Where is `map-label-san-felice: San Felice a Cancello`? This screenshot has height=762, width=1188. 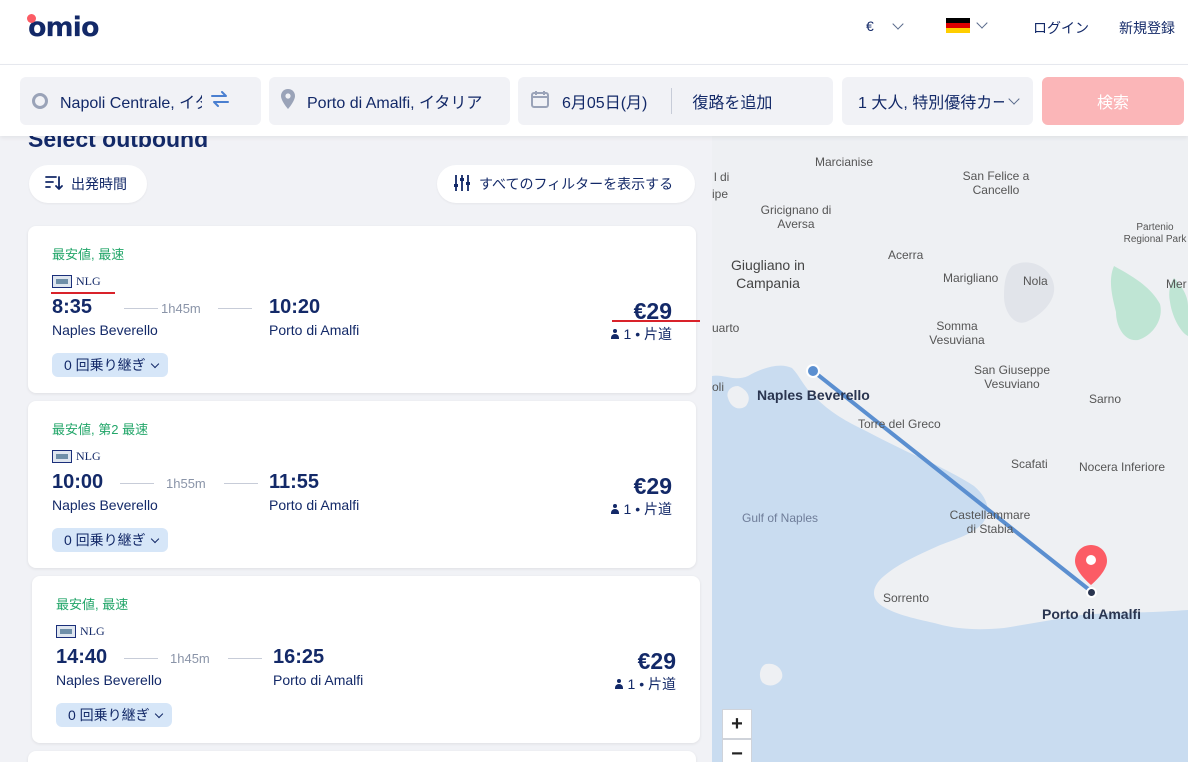 map-label-san-felice: San Felice a Cancello is located at coordinates (996, 183).